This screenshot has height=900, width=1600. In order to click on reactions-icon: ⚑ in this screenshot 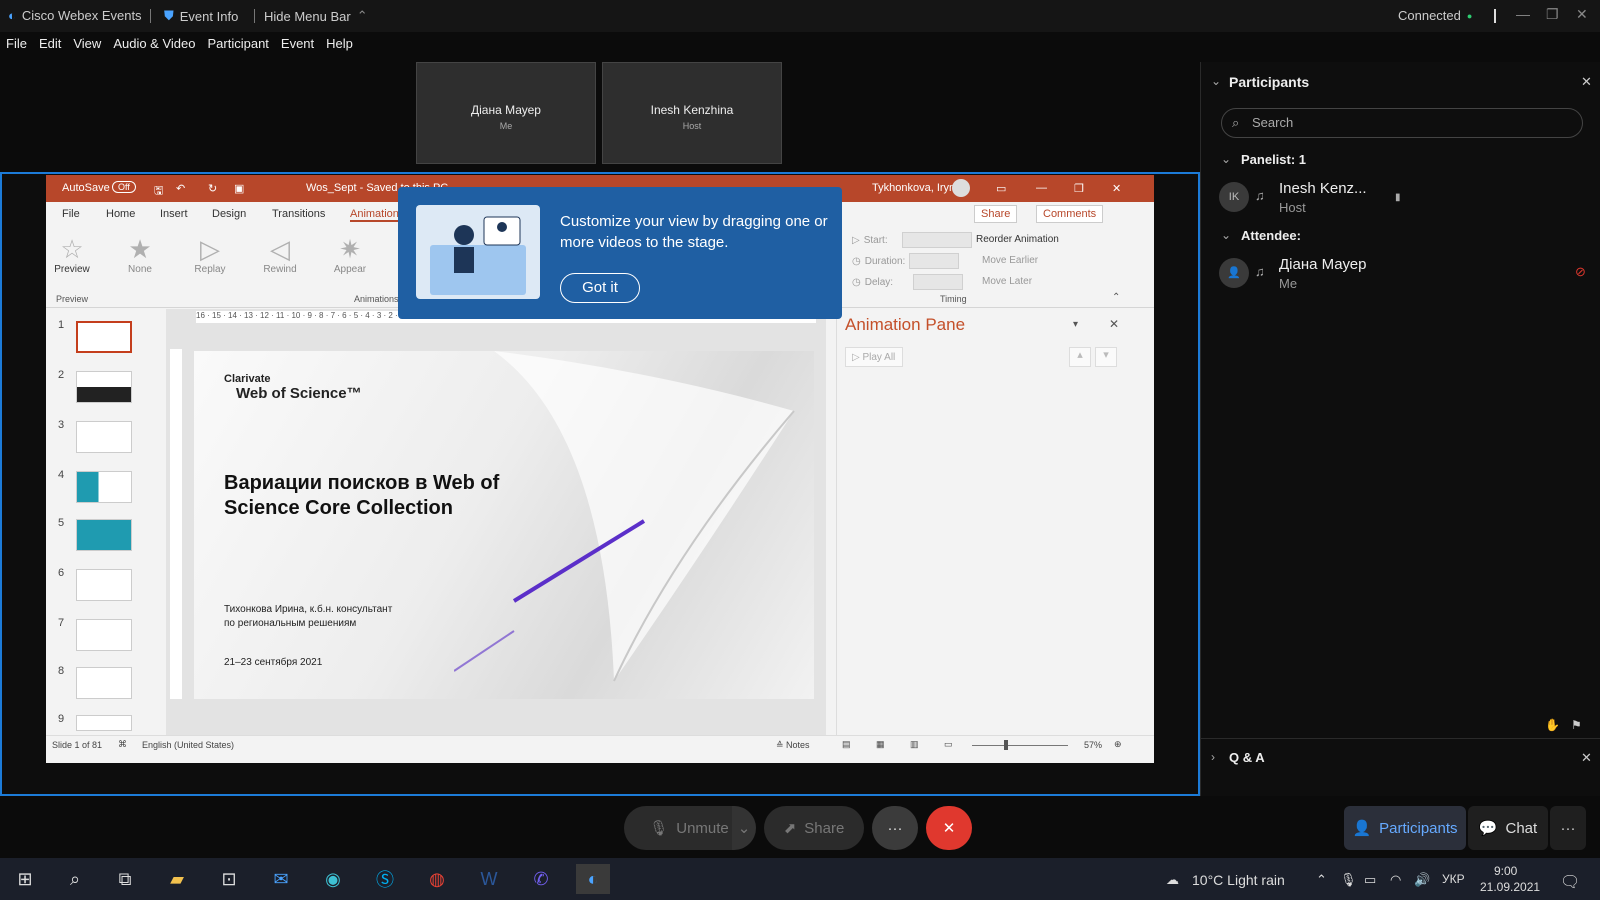, I will do `click(1576, 725)`.